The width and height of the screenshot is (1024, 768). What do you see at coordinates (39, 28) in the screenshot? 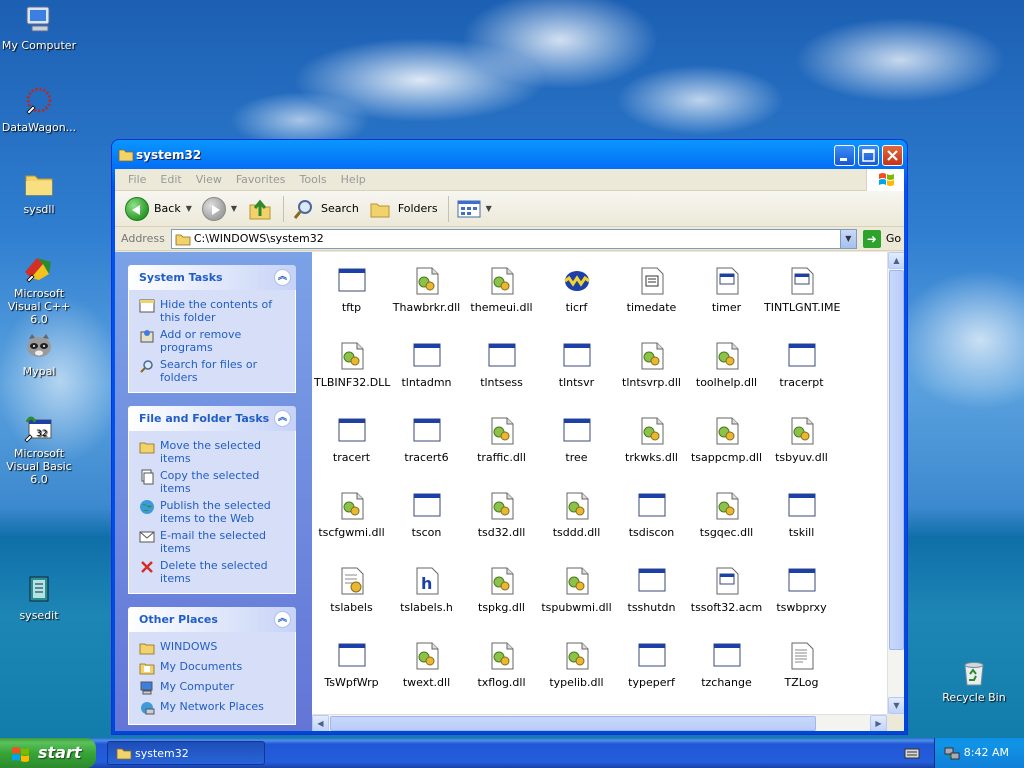
I see `desktop-icon-my-computer: My Computer` at bounding box center [39, 28].